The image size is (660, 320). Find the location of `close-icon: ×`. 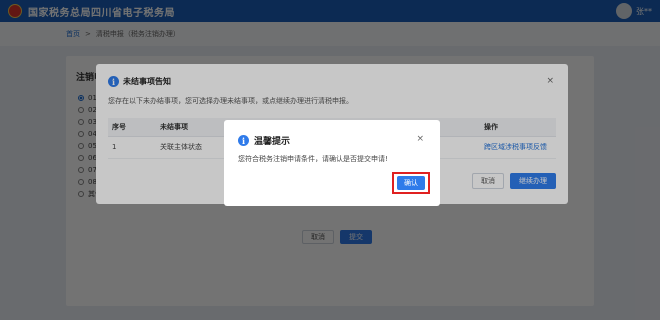

close-icon: × is located at coordinates (420, 139).